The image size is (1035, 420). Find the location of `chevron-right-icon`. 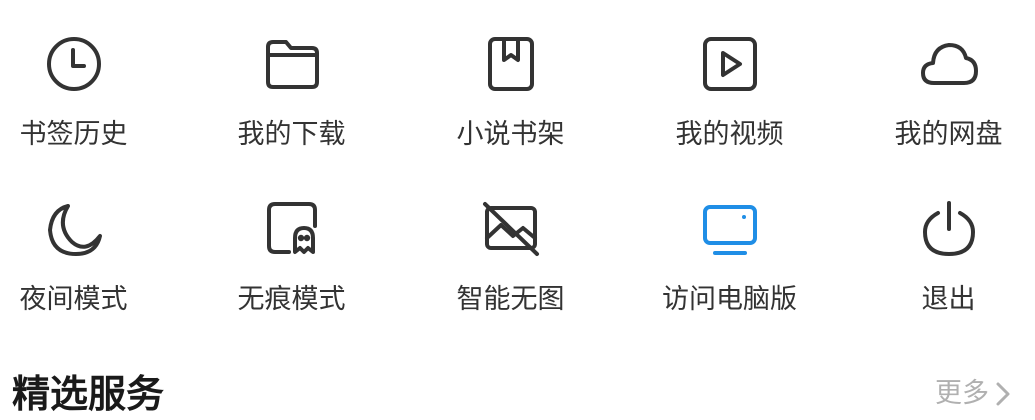

chevron-right-icon is located at coordinates (1003, 394).